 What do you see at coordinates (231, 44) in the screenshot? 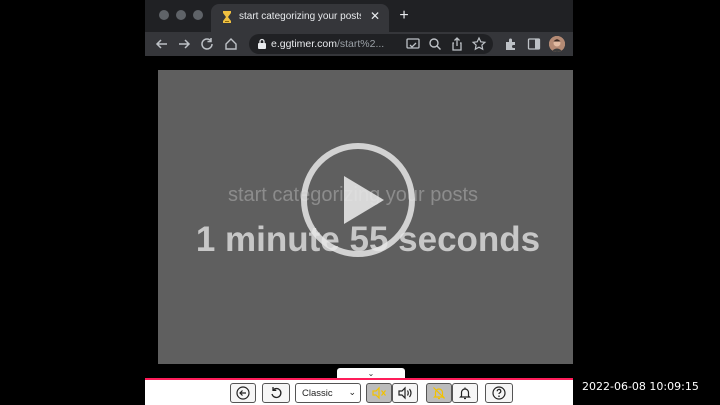
I see `home-icon` at bounding box center [231, 44].